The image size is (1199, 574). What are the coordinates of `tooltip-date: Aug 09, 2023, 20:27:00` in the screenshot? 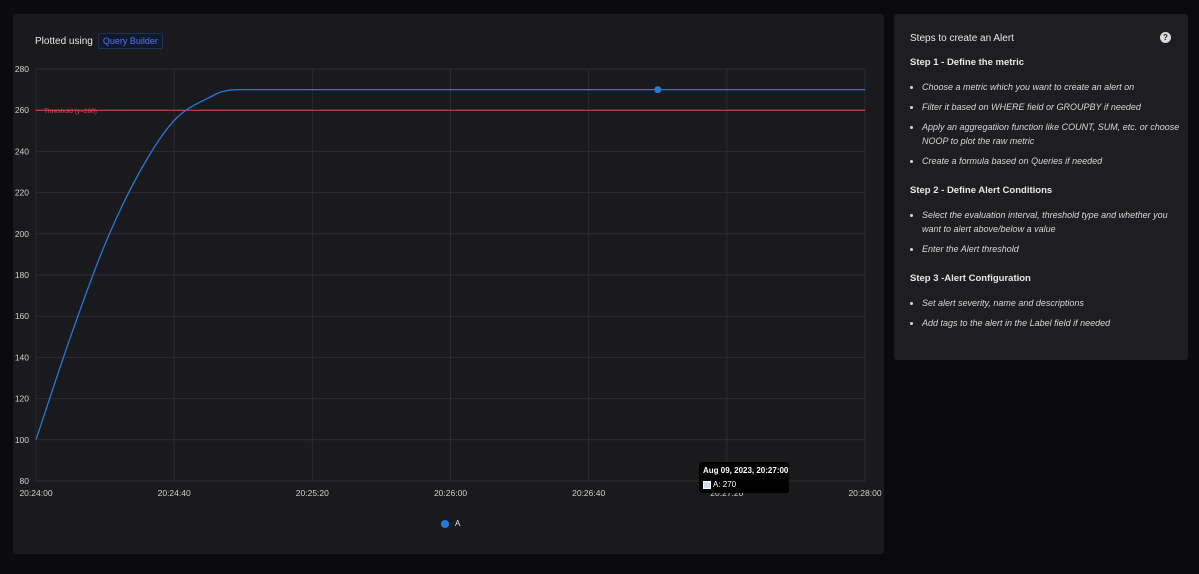 It's located at (746, 470).